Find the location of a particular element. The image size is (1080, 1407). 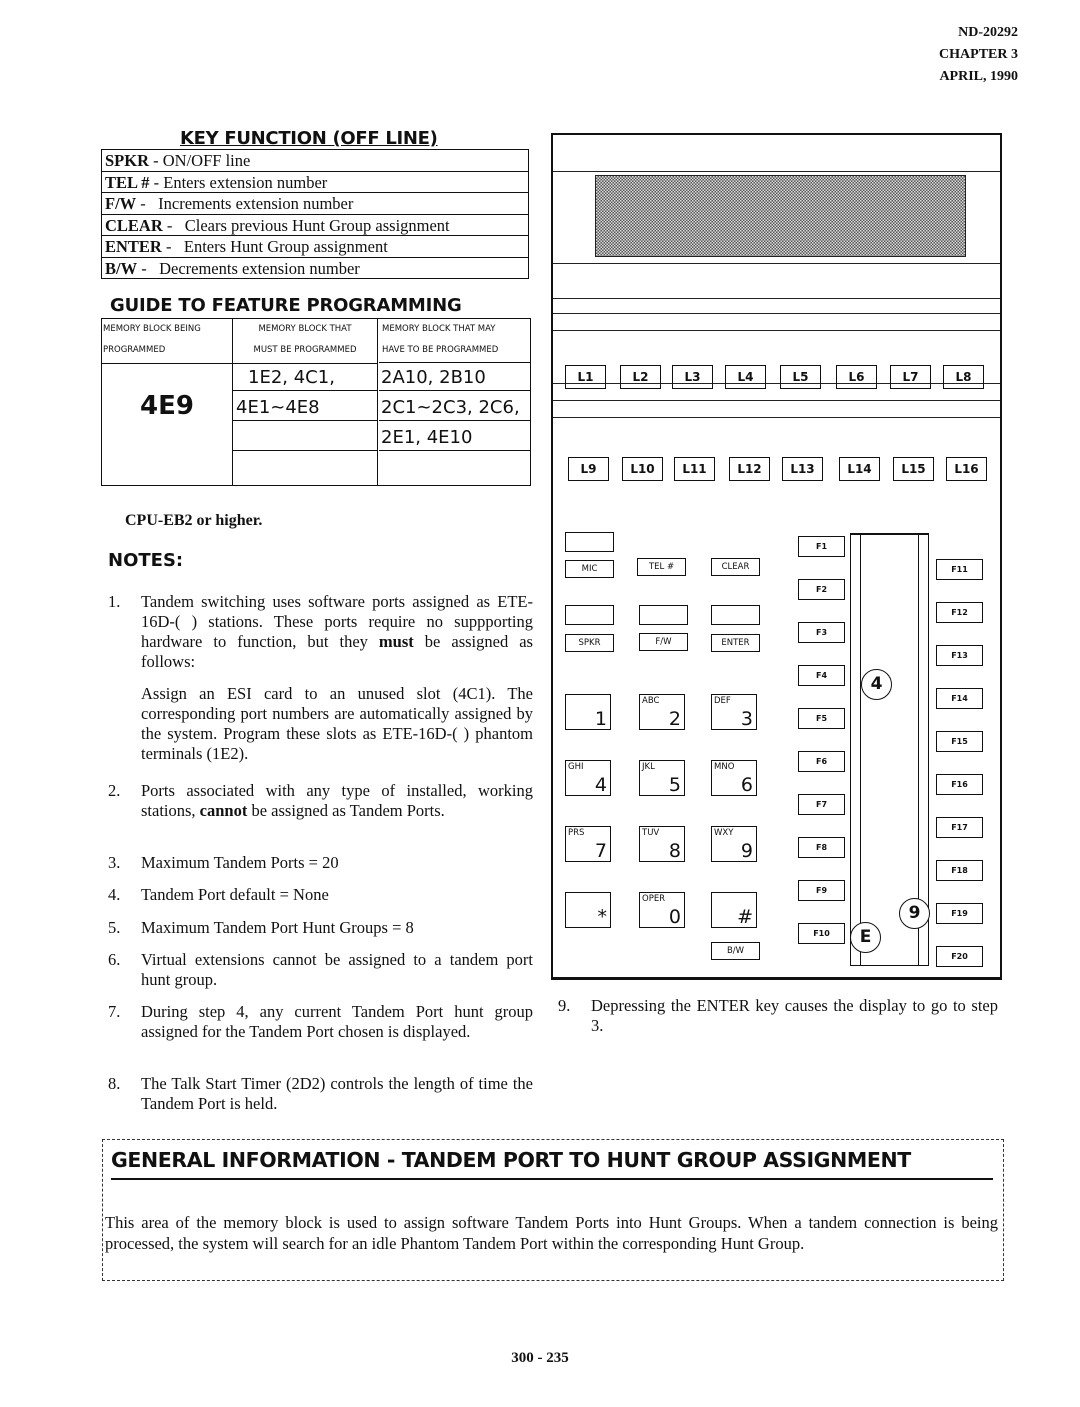

function-key-f18: F18 is located at coordinates (959, 870).